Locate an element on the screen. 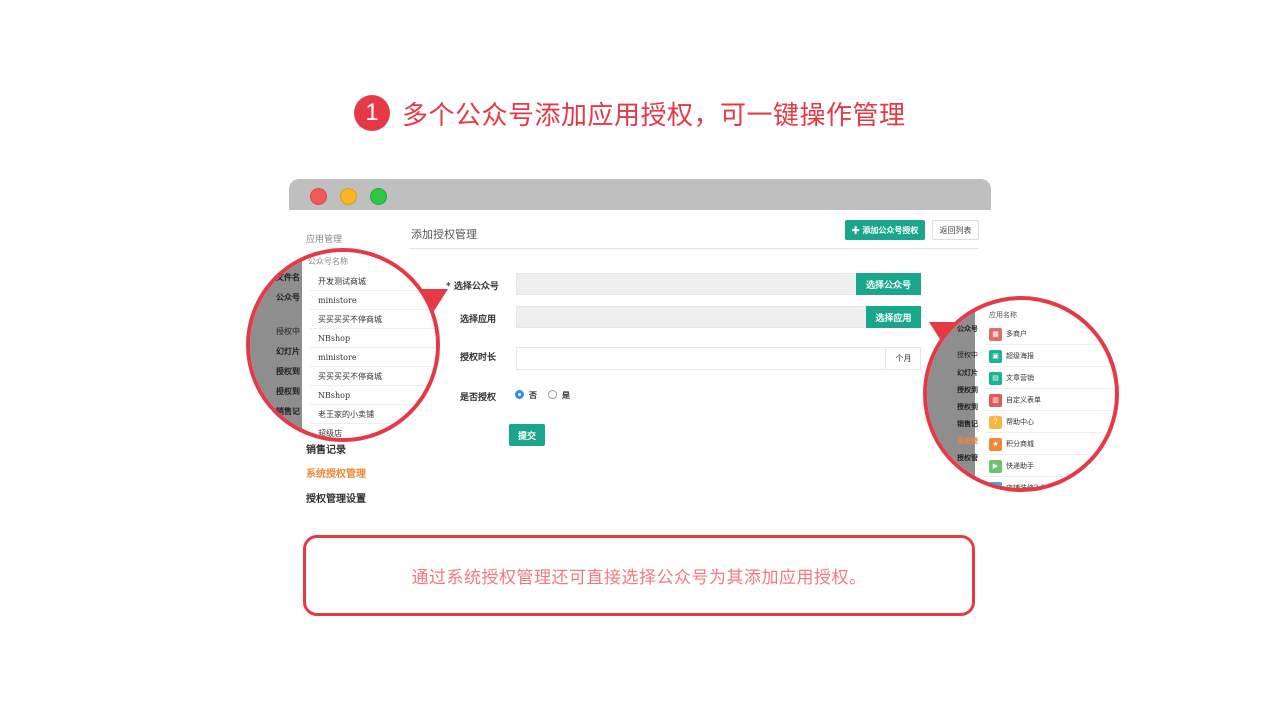  shade-label-active: 系统授 is located at coordinates (967, 440).